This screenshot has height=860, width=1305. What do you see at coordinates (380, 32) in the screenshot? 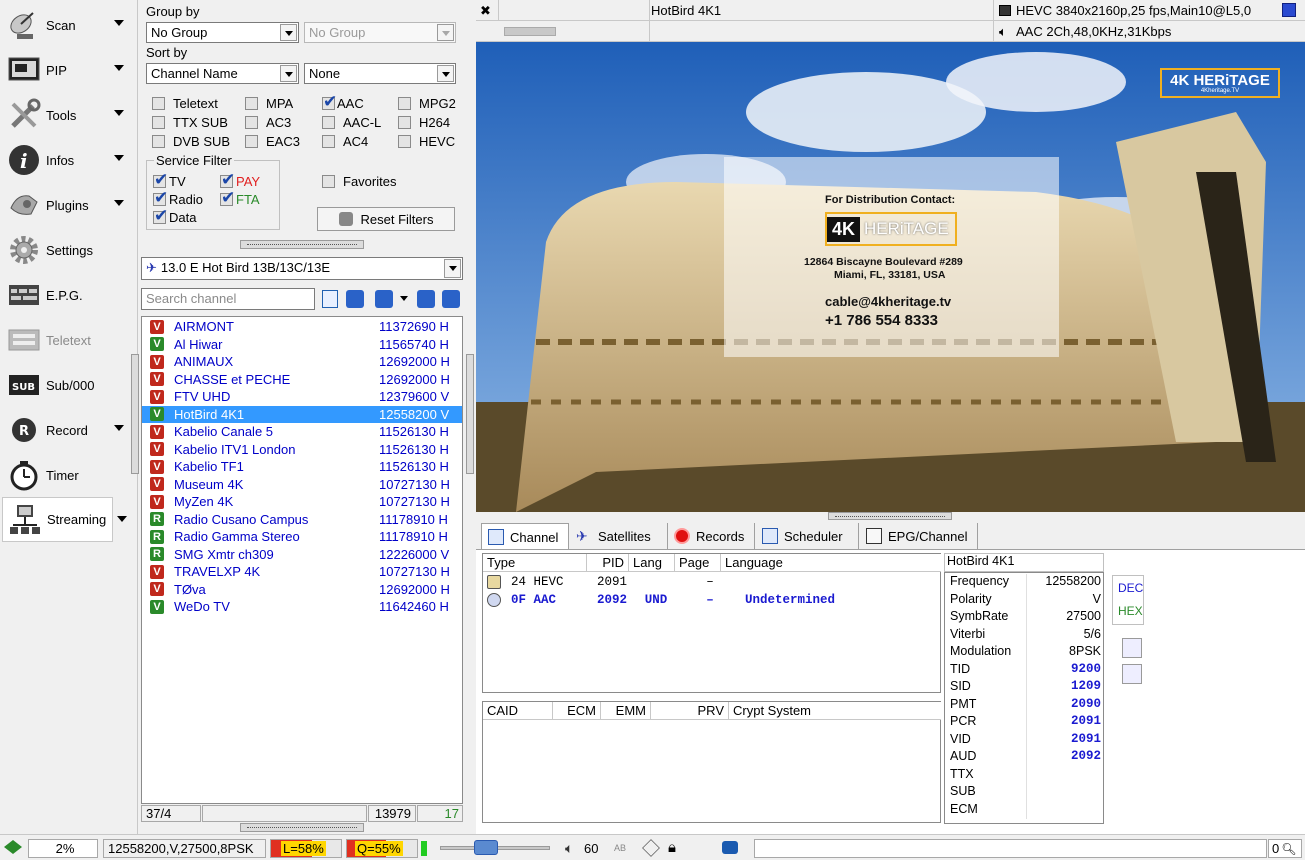
I see `group-by-secondary-select: No Group` at bounding box center [380, 32].